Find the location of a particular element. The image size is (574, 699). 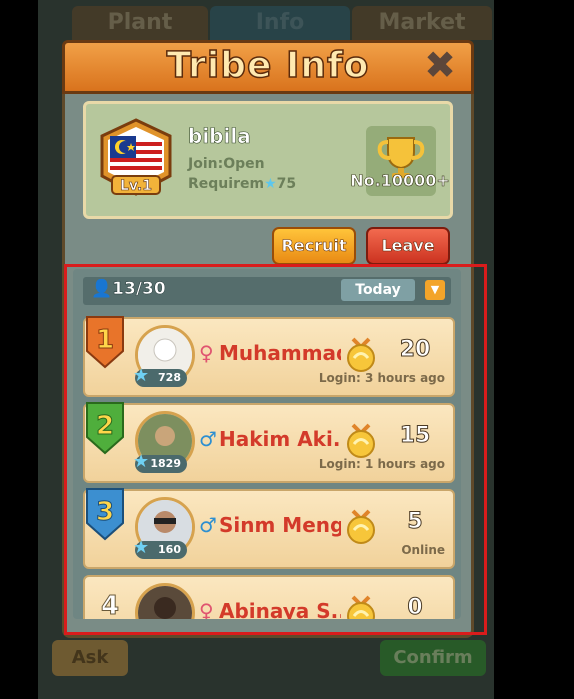

dialog-title: Tribe Info is located at coordinates (268, 65).